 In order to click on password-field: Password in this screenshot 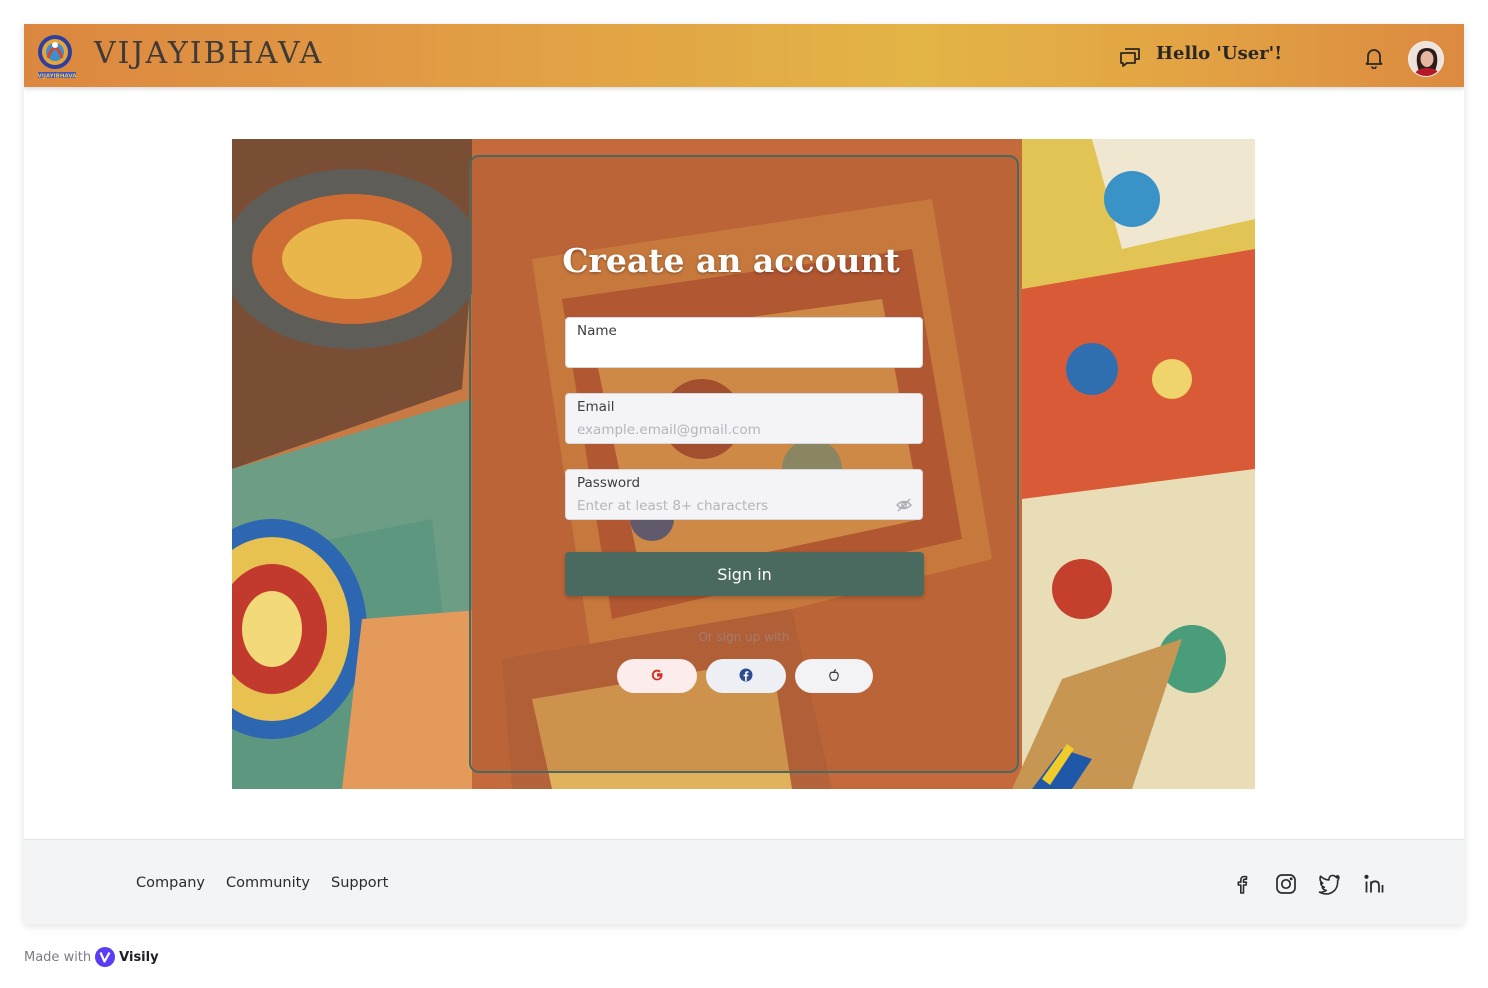, I will do `click(744, 494)`.